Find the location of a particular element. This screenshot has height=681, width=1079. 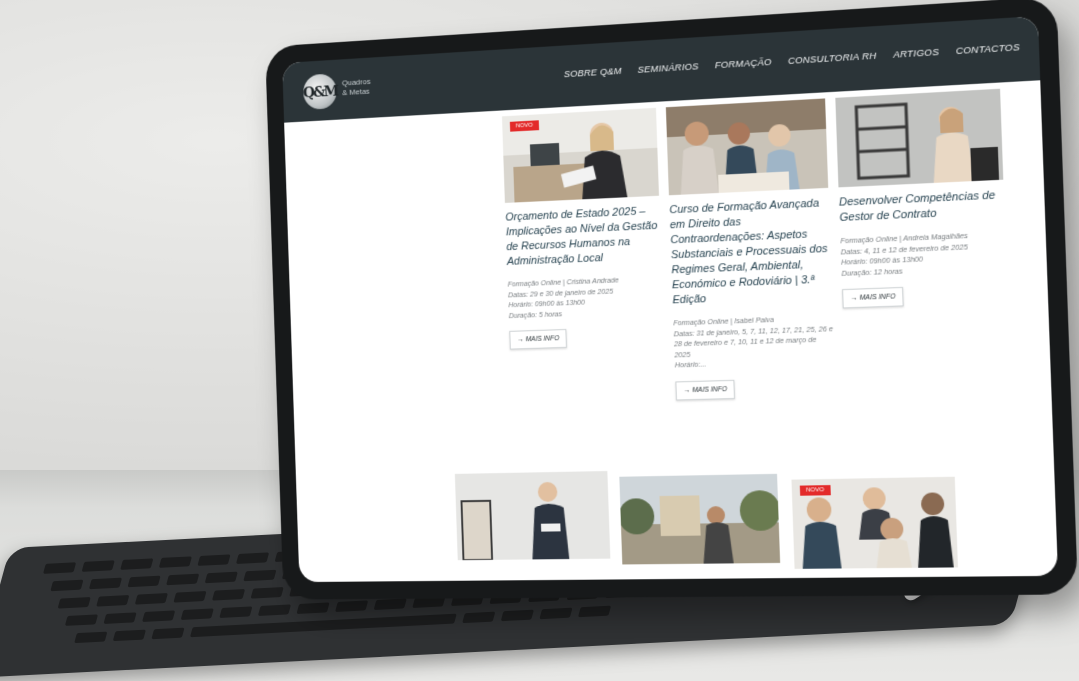

logo-text-line2: & Metas is located at coordinates (356, 92).